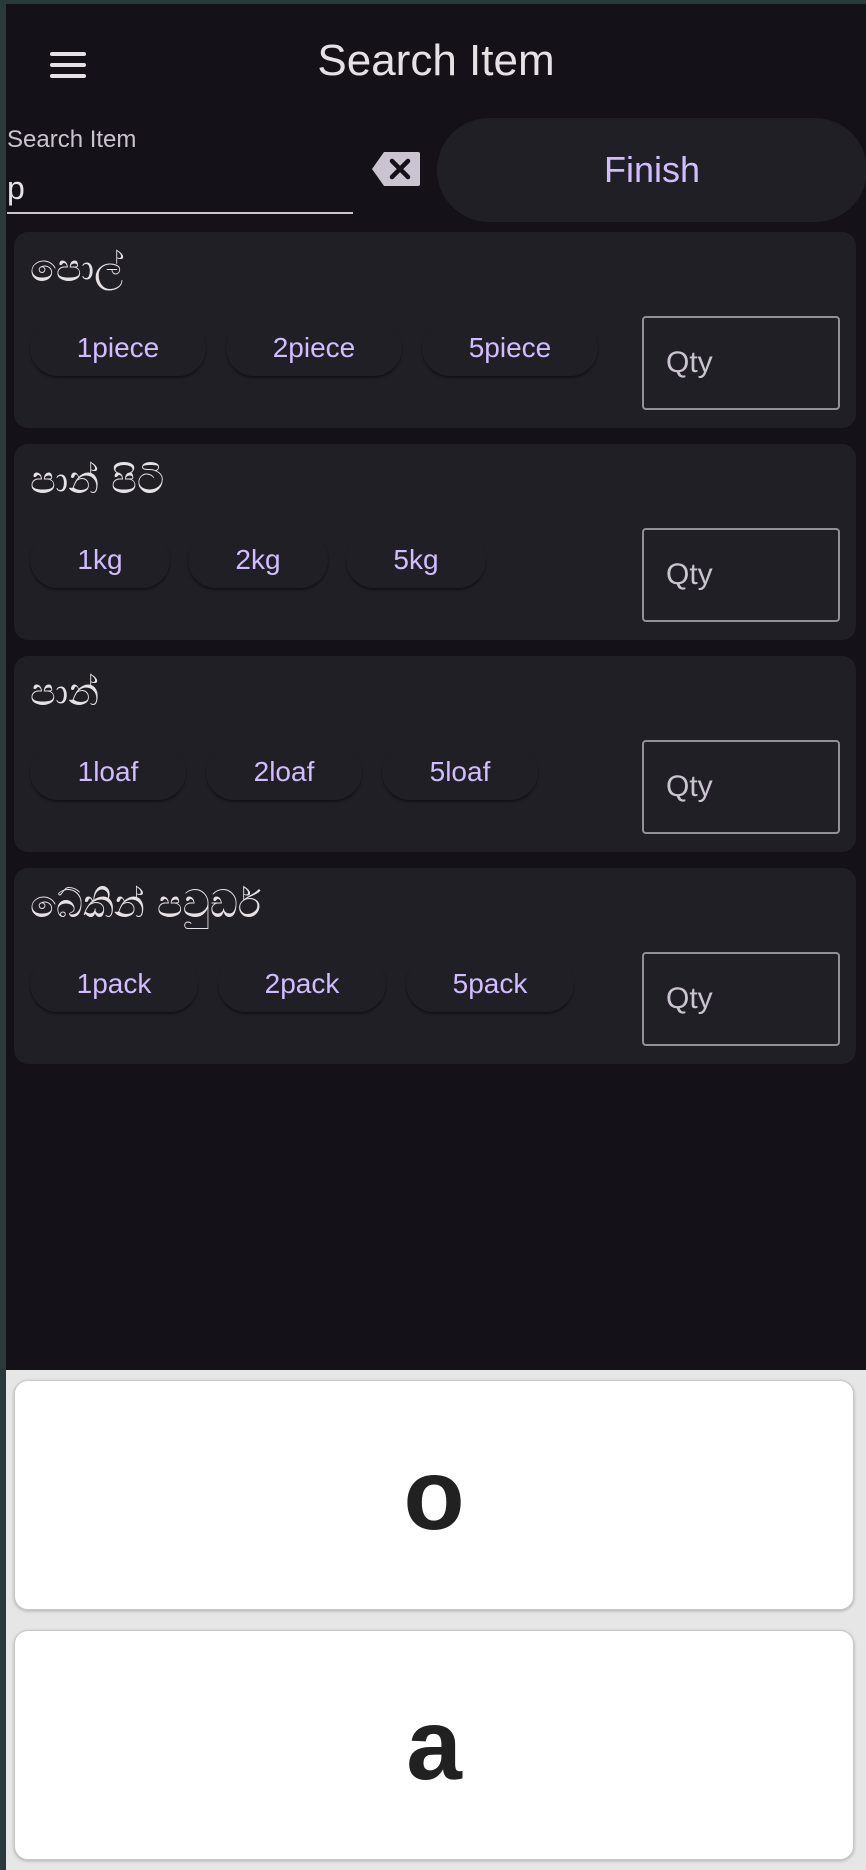  Describe the element at coordinates (108, 772) in the screenshot. I see `unit-chip-button: 1loaf` at that location.